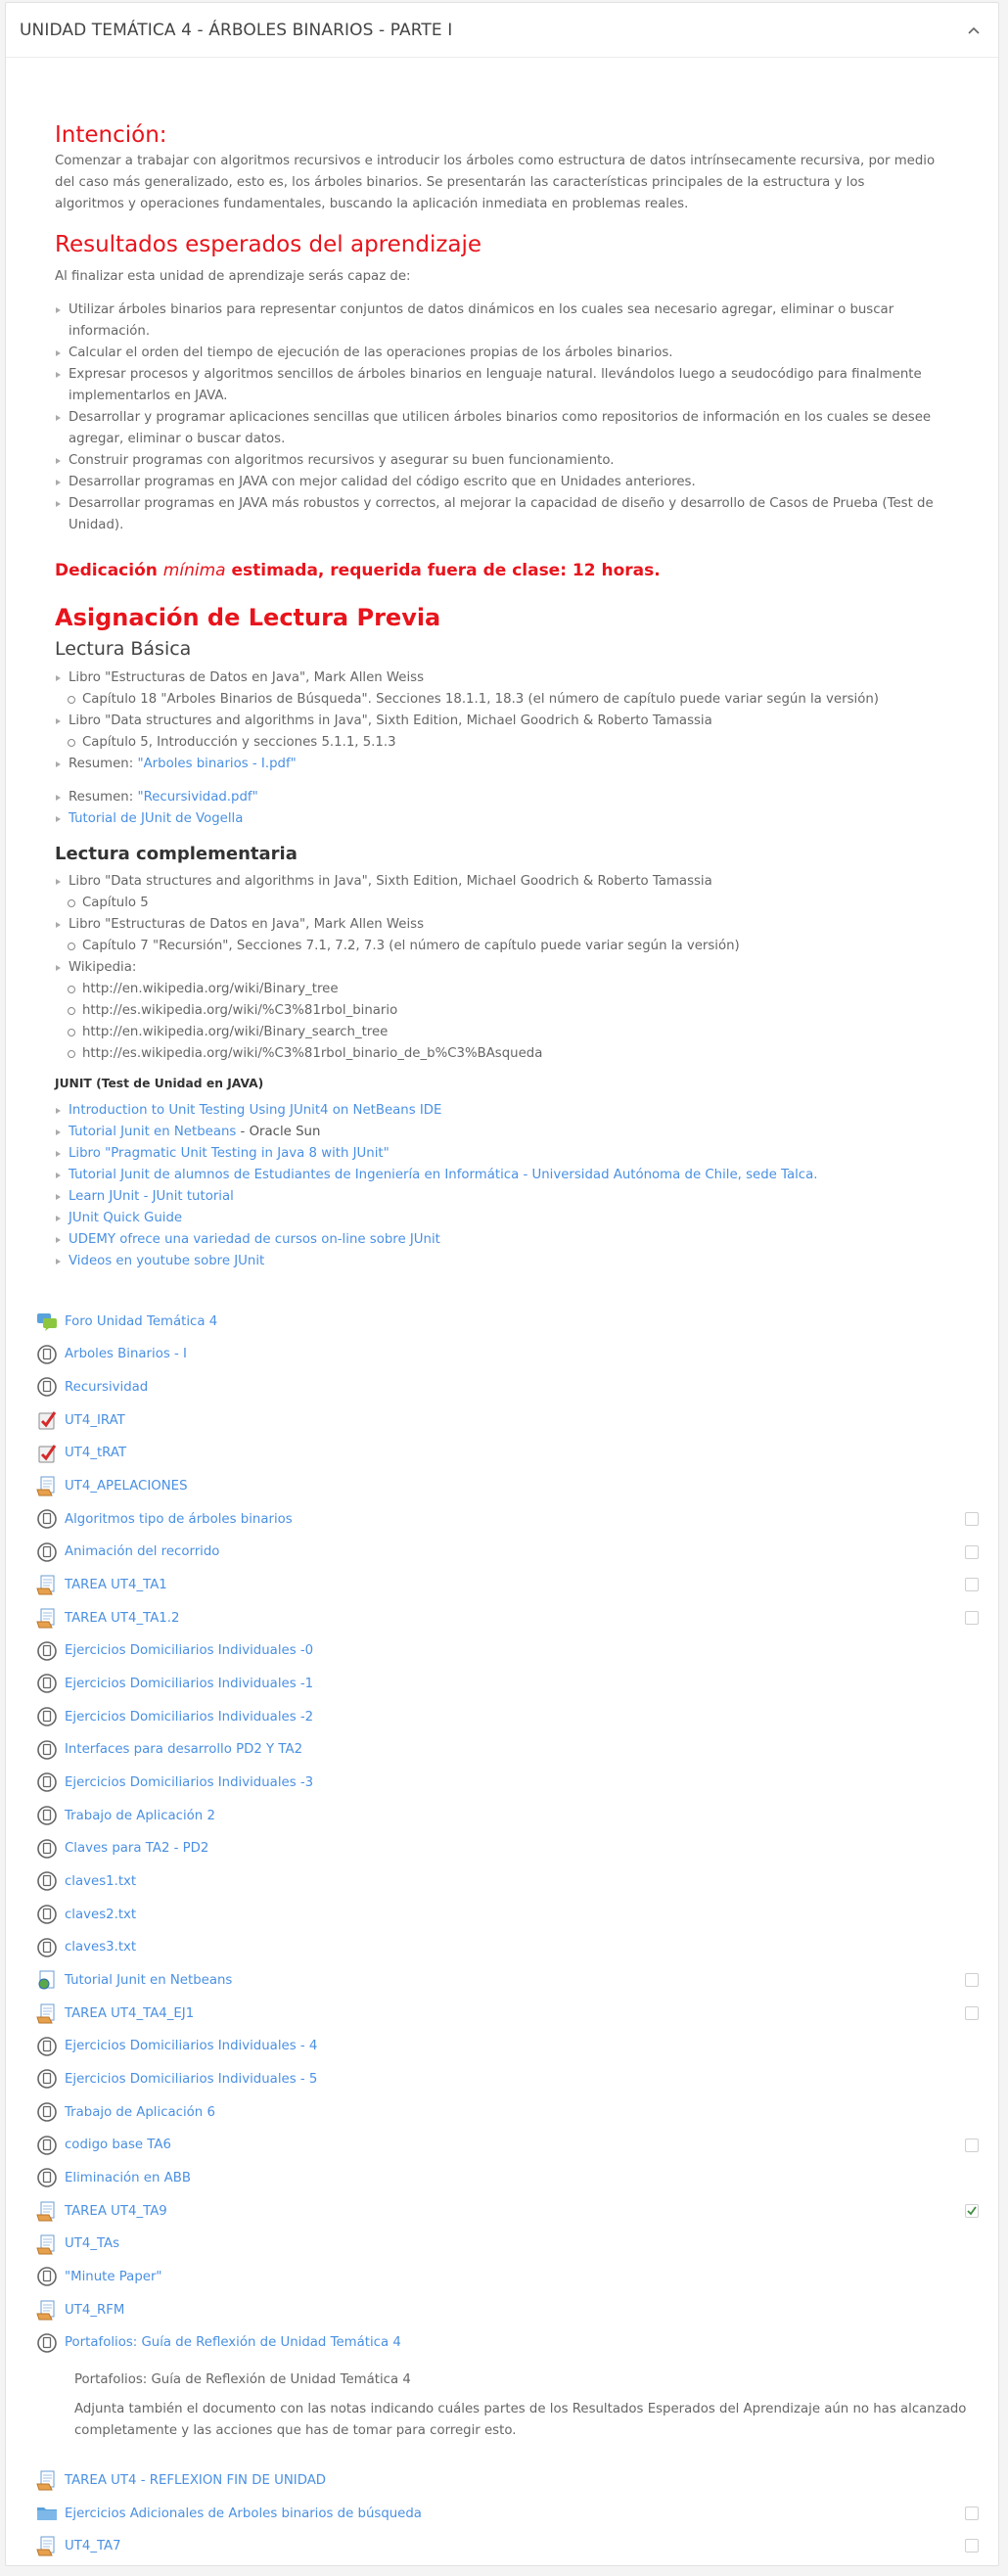 Image resolution: width=1008 pixels, height=2576 pixels. What do you see at coordinates (179, 1519) in the screenshot?
I see `activity-link: Algoritmos tipo de árboles binarios` at bounding box center [179, 1519].